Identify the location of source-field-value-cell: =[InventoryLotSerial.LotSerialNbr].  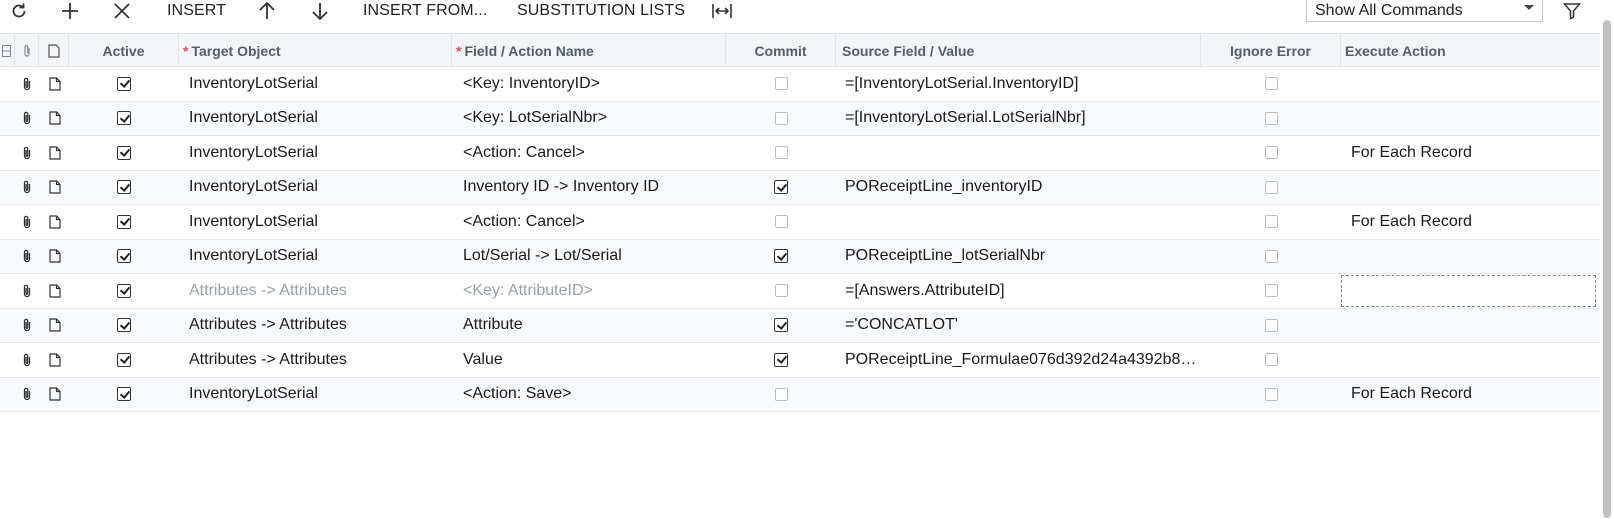
(965, 118).